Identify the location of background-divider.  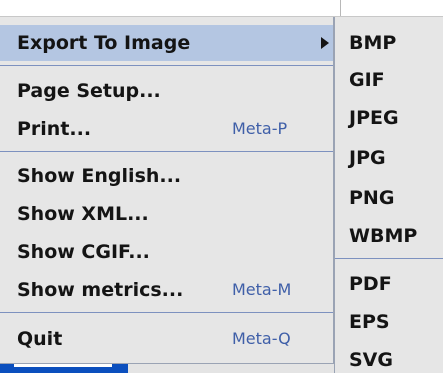
(340, 8).